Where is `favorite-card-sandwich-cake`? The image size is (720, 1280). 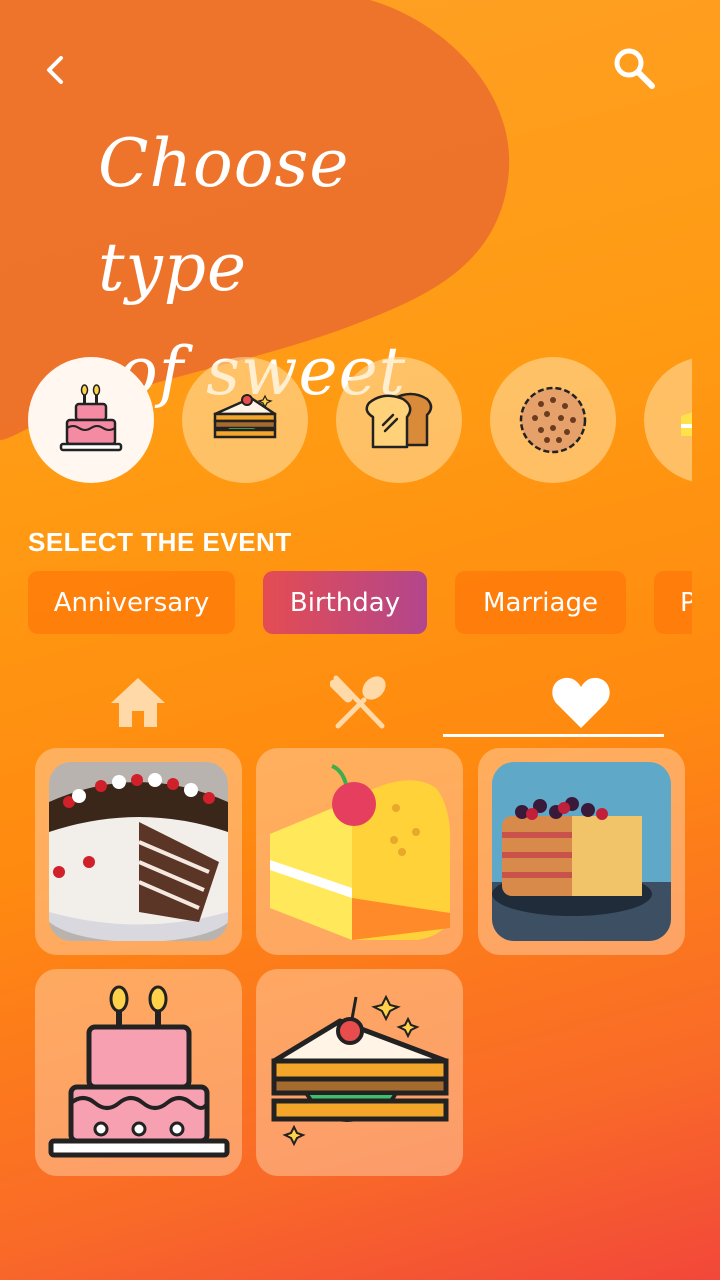
favorite-card-sandwich-cake is located at coordinates (359, 1072).